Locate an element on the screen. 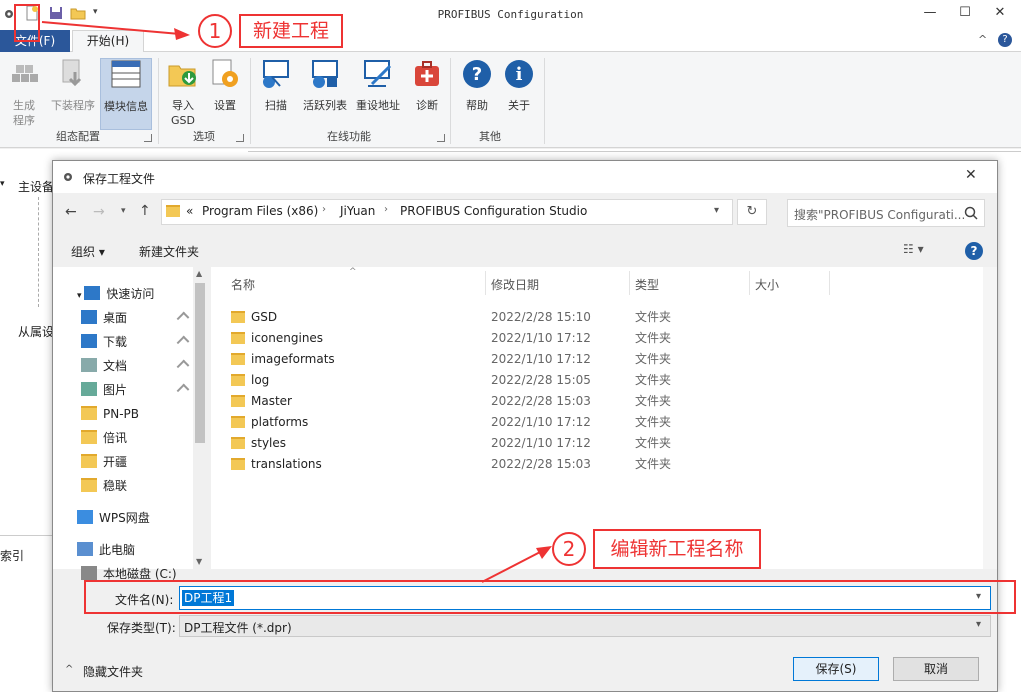  maximize-button: ☐ is located at coordinates (965, 13).